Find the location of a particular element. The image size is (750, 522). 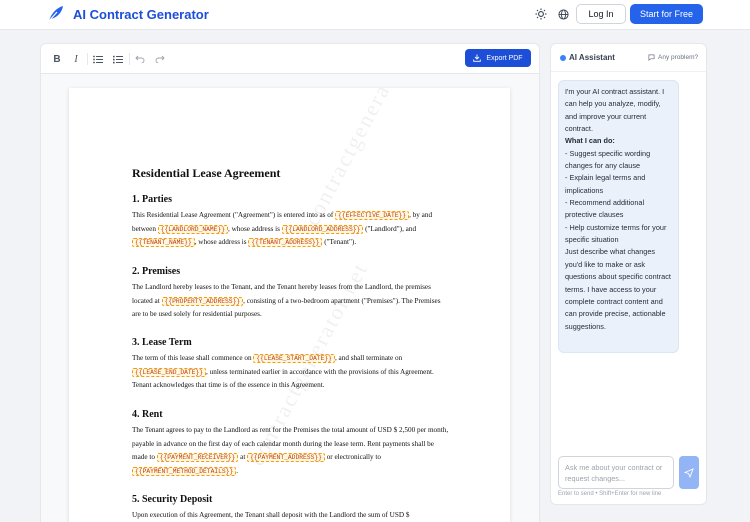

section-heading: 3. Lease Term is located at coordinates (162, 342).